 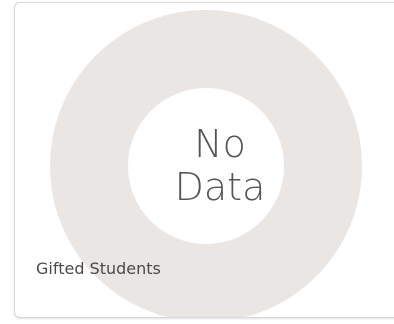 What do you see at coordinates (220, 144) in the screenshot?
I see `no-data-line-1: No` at bounding box center [220, 144].